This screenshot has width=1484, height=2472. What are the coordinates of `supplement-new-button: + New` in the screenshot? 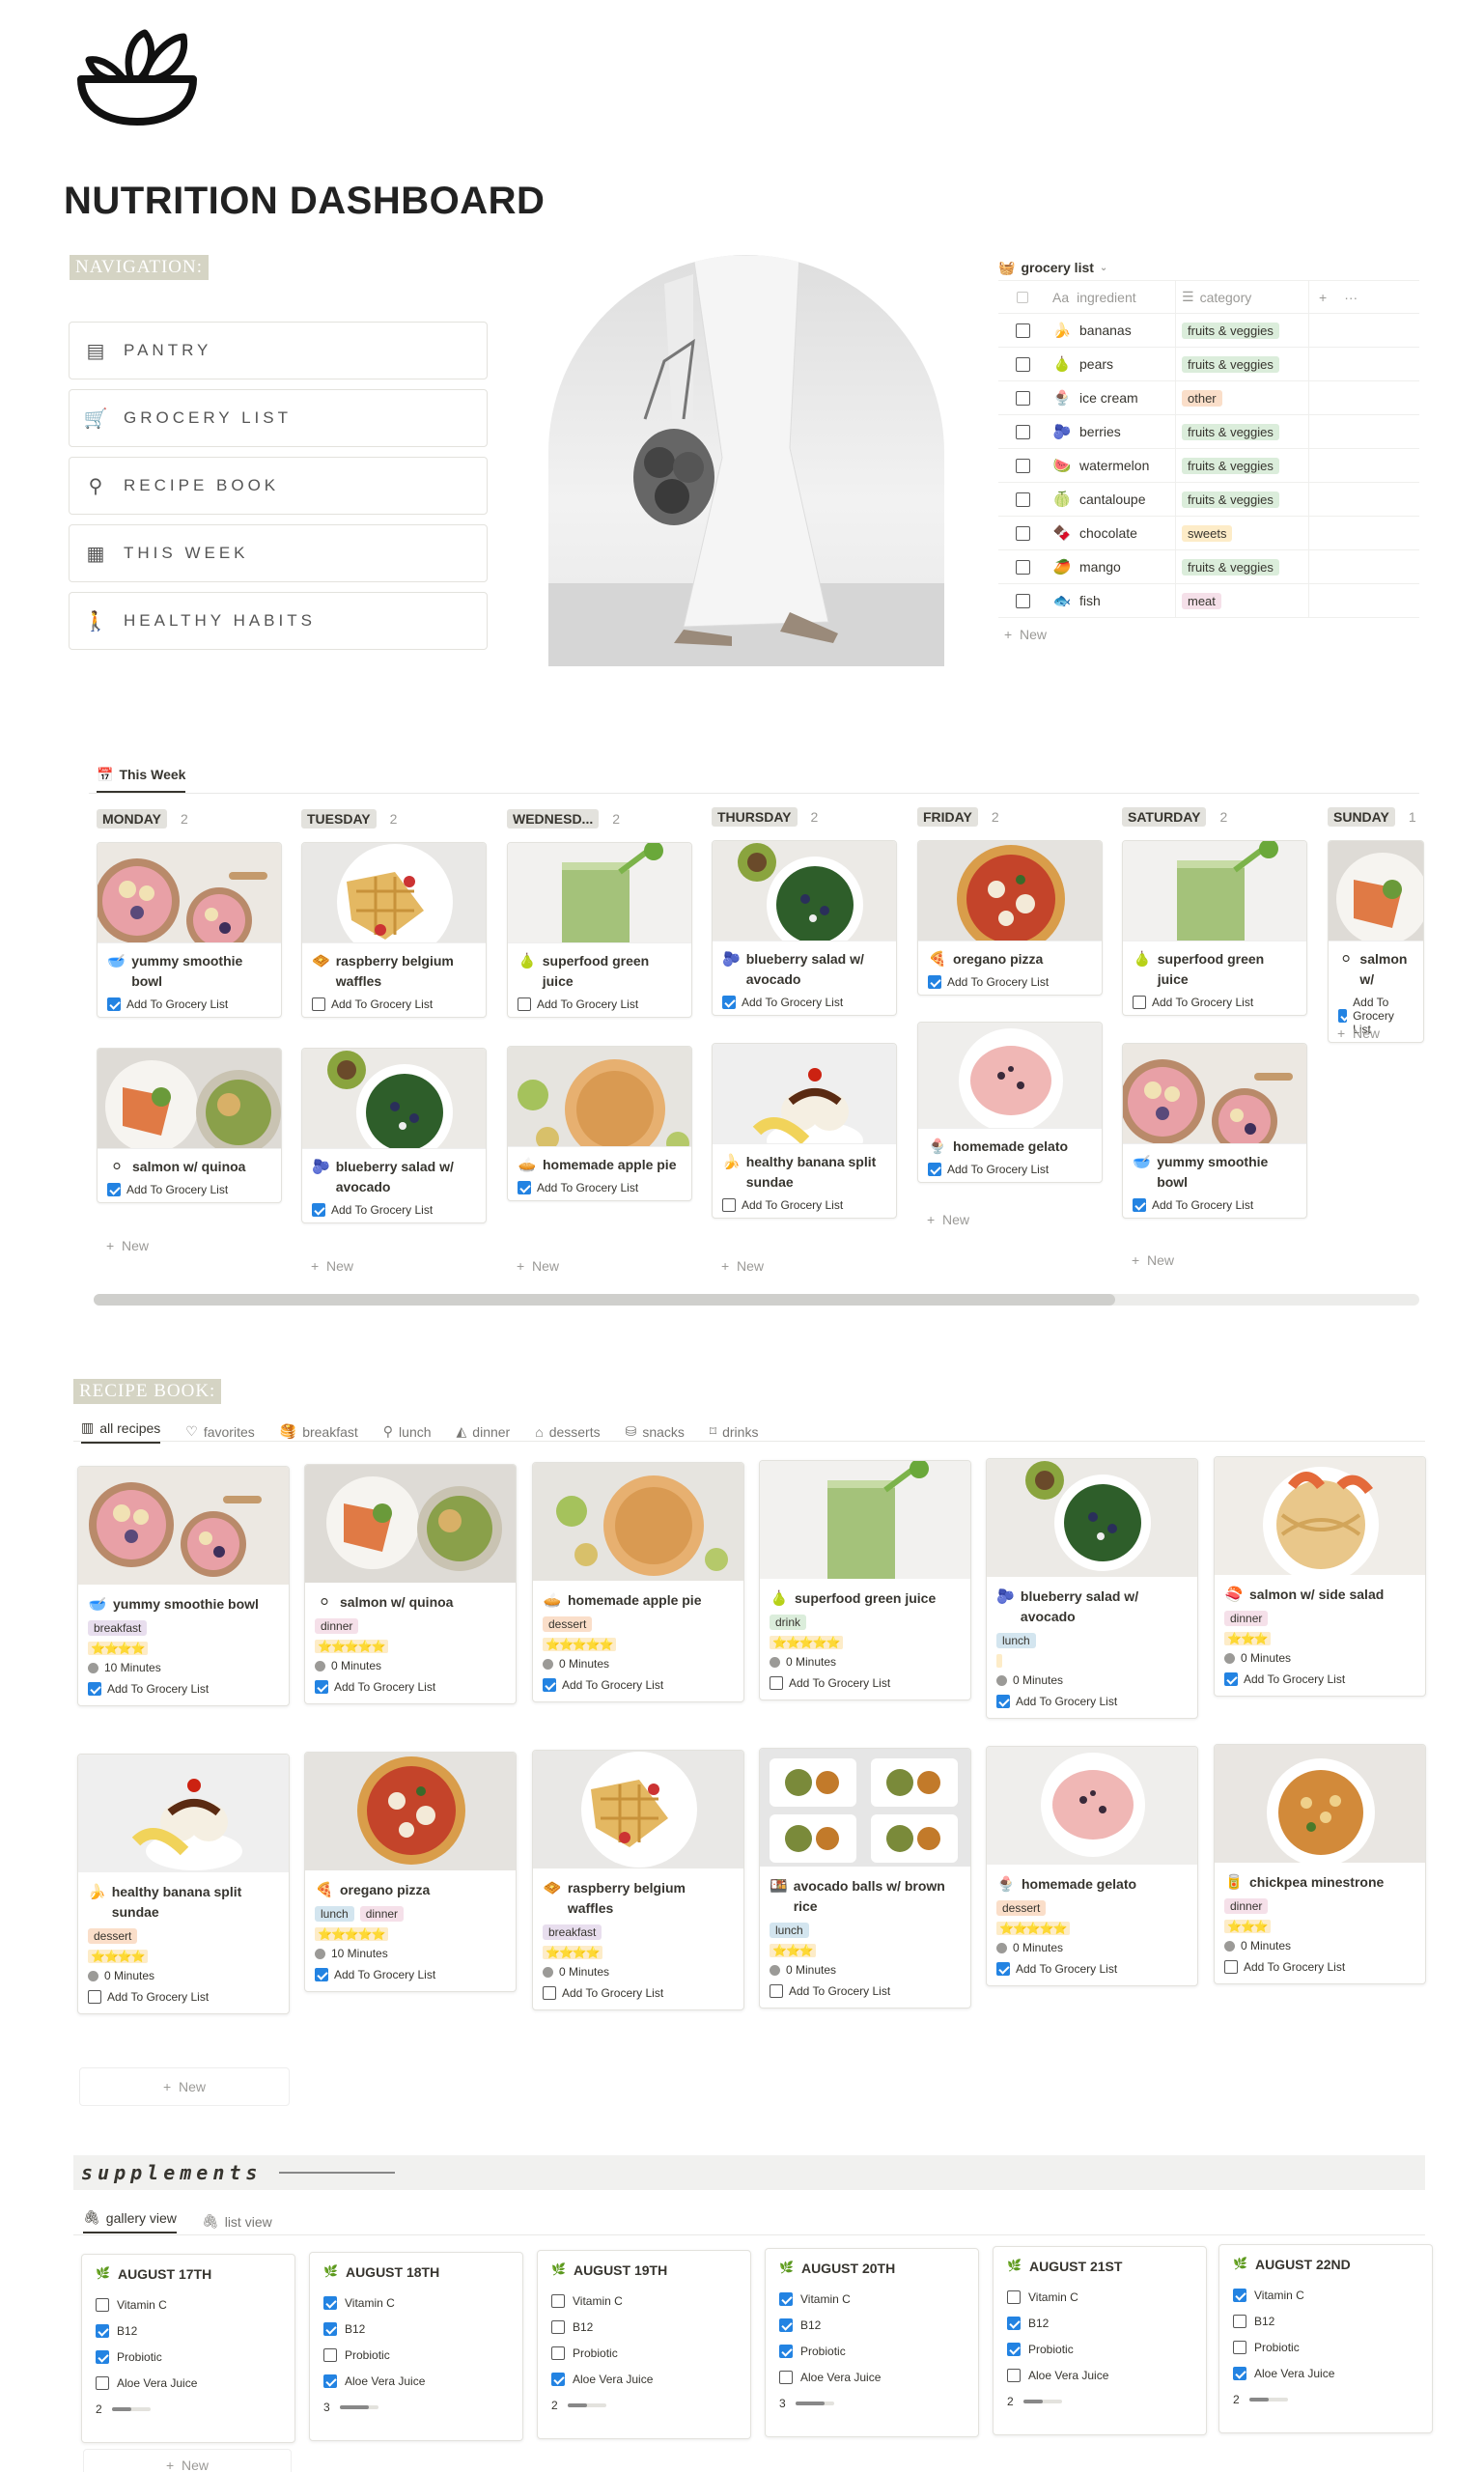 It's located at (188, 2460).